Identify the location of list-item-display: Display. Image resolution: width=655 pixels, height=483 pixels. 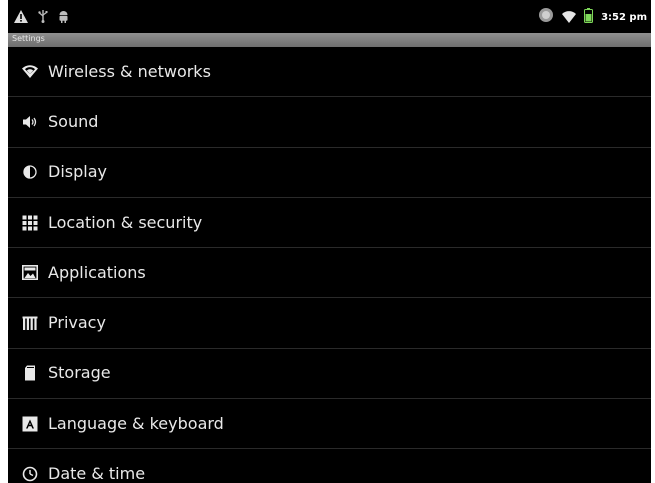
(329, 173).